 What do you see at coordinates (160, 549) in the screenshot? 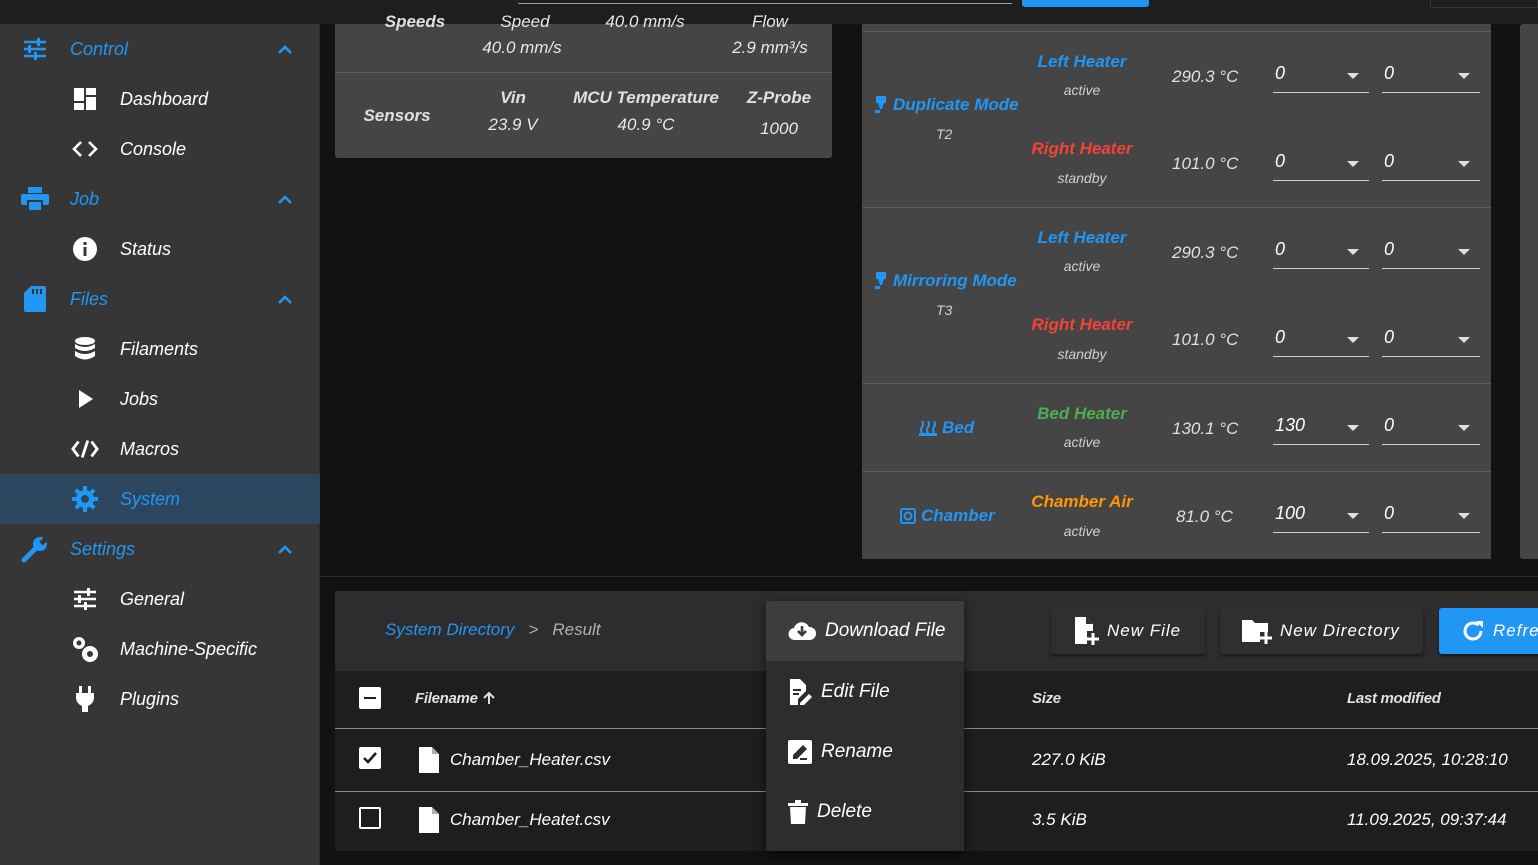
I see `sidebar-group-settings: Settings` at bounding box center [160, 549].